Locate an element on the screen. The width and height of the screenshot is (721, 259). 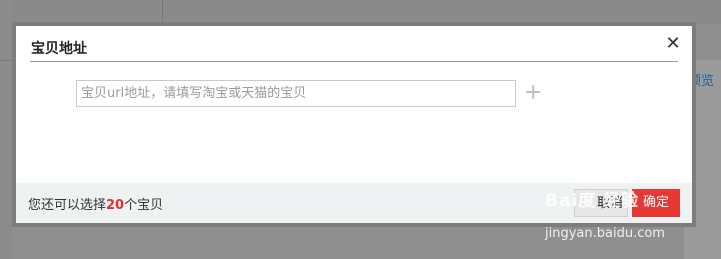
remaining-count-text: 您还可以选择20个宝贝 is located at coordinates (95, 203).